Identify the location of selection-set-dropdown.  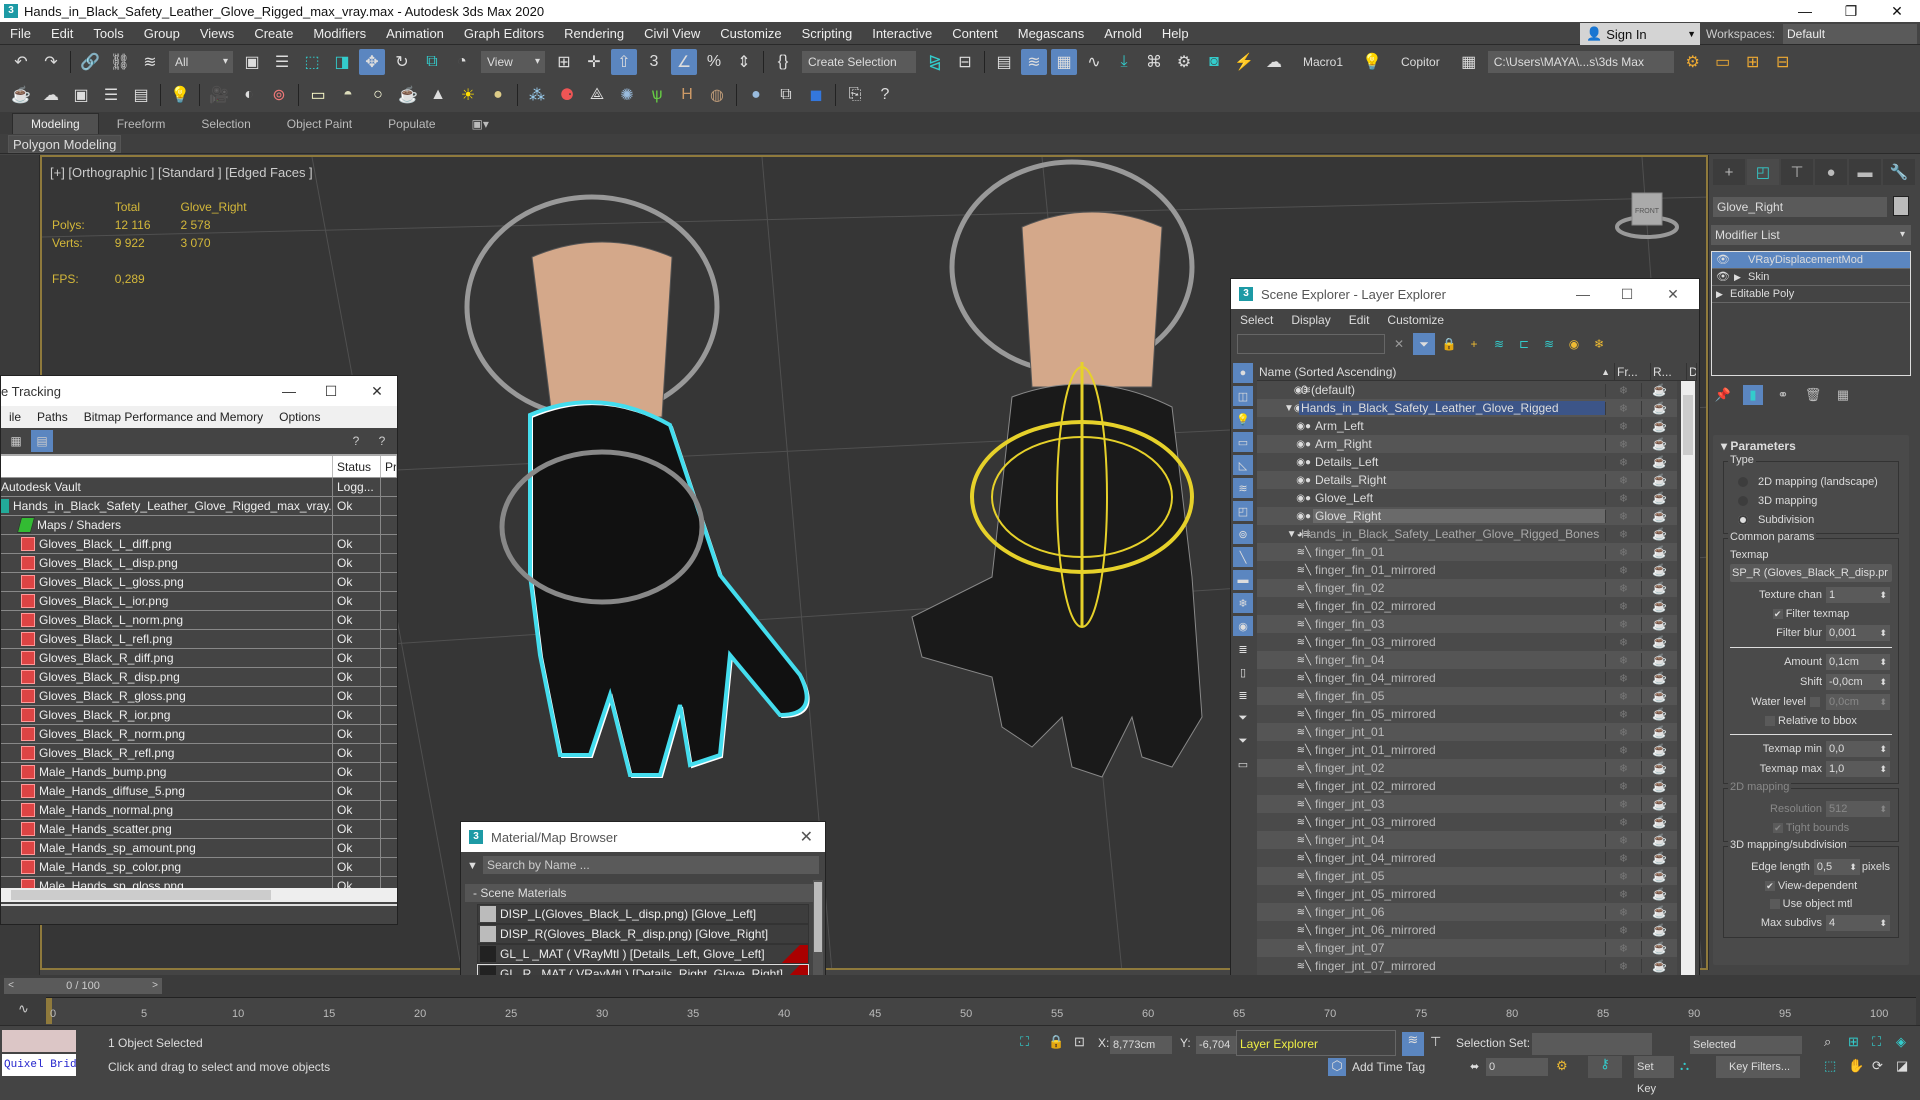
(1592, 1044).